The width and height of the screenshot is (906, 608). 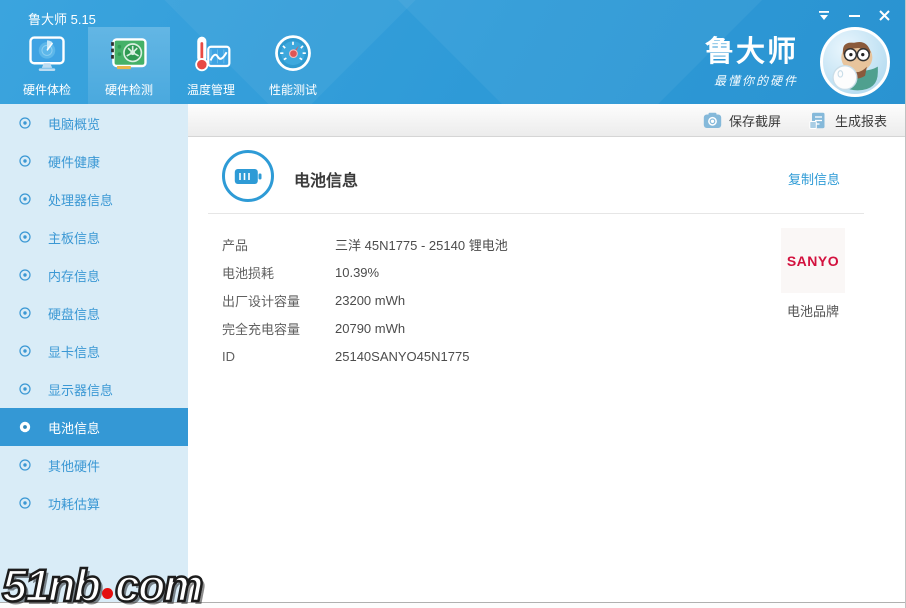 I want to click on camera-icon, so click(x=712, y=120).